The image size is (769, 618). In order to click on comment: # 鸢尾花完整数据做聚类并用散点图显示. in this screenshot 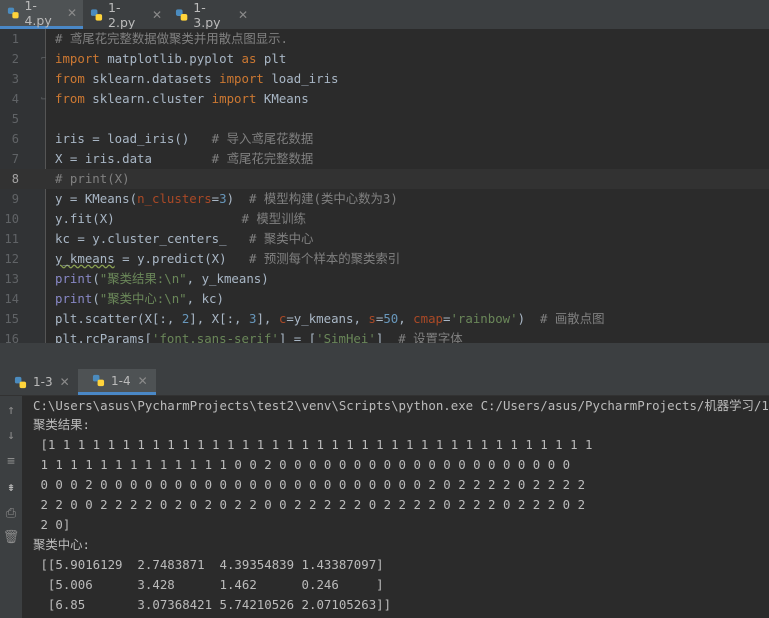, I will do `click(172, 38)`.